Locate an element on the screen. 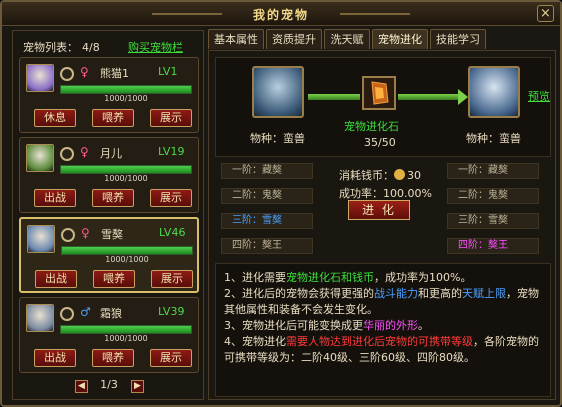 The width and height of the screenshot is (562, 407). stage-left-1: 一阶：藏獒 is located at coordinates (267, 171).